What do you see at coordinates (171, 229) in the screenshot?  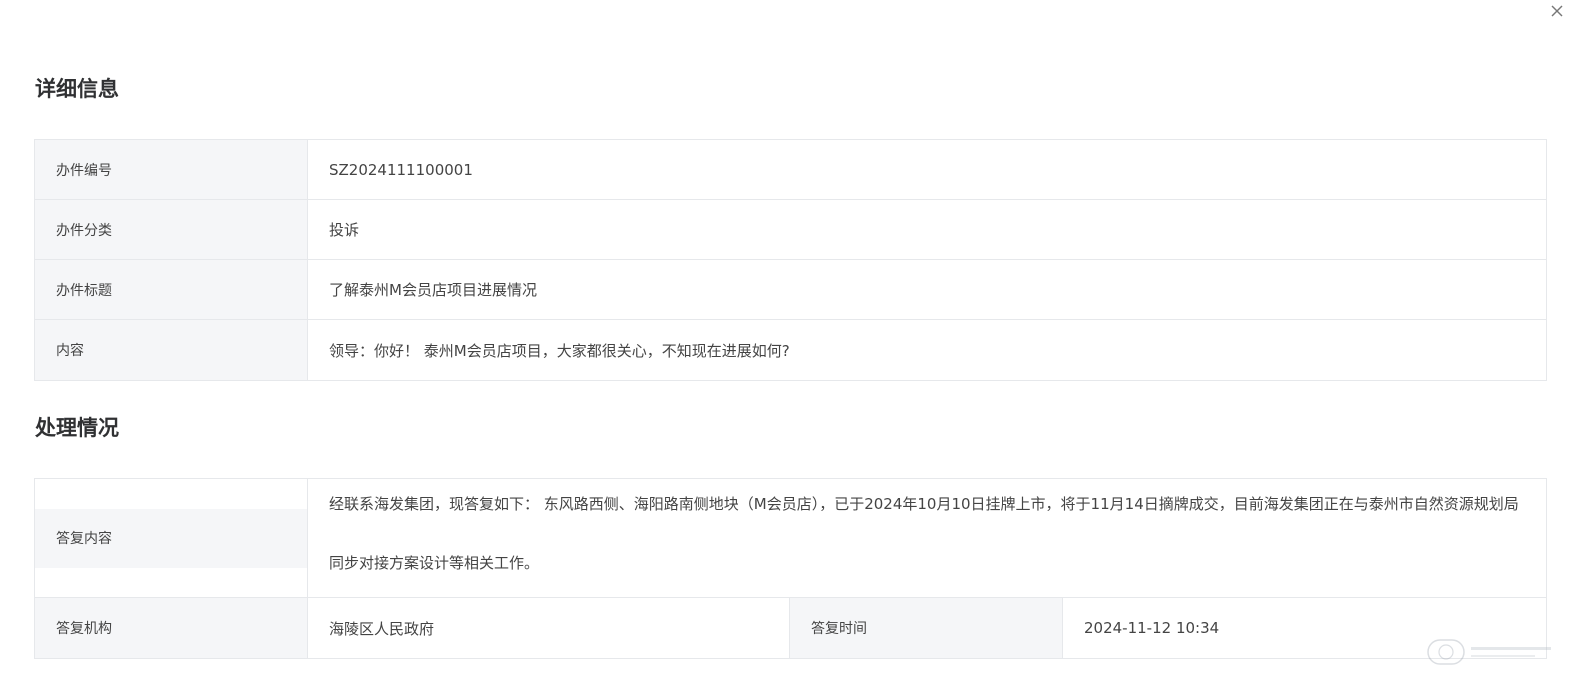 I see `field-label: 办件分类` at bounding box center [171, 229].